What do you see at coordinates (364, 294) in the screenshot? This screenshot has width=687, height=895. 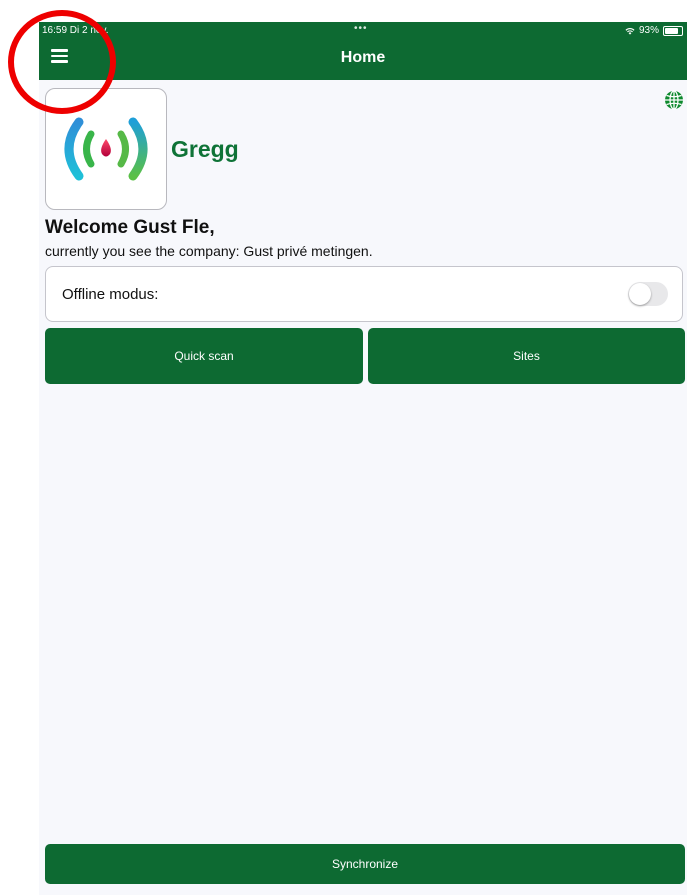 I see `offline-mode-card: Offline modus:` at bounding box center [364, 294].